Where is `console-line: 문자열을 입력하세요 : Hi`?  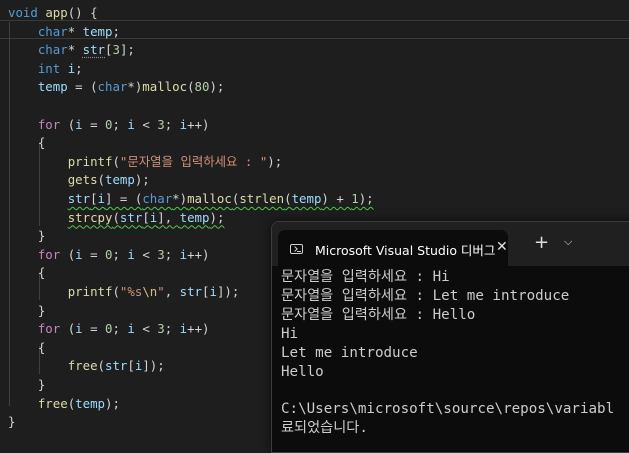 console-line: 문자열을 입력하세요 : Hi is located at coordinates (365, 277).